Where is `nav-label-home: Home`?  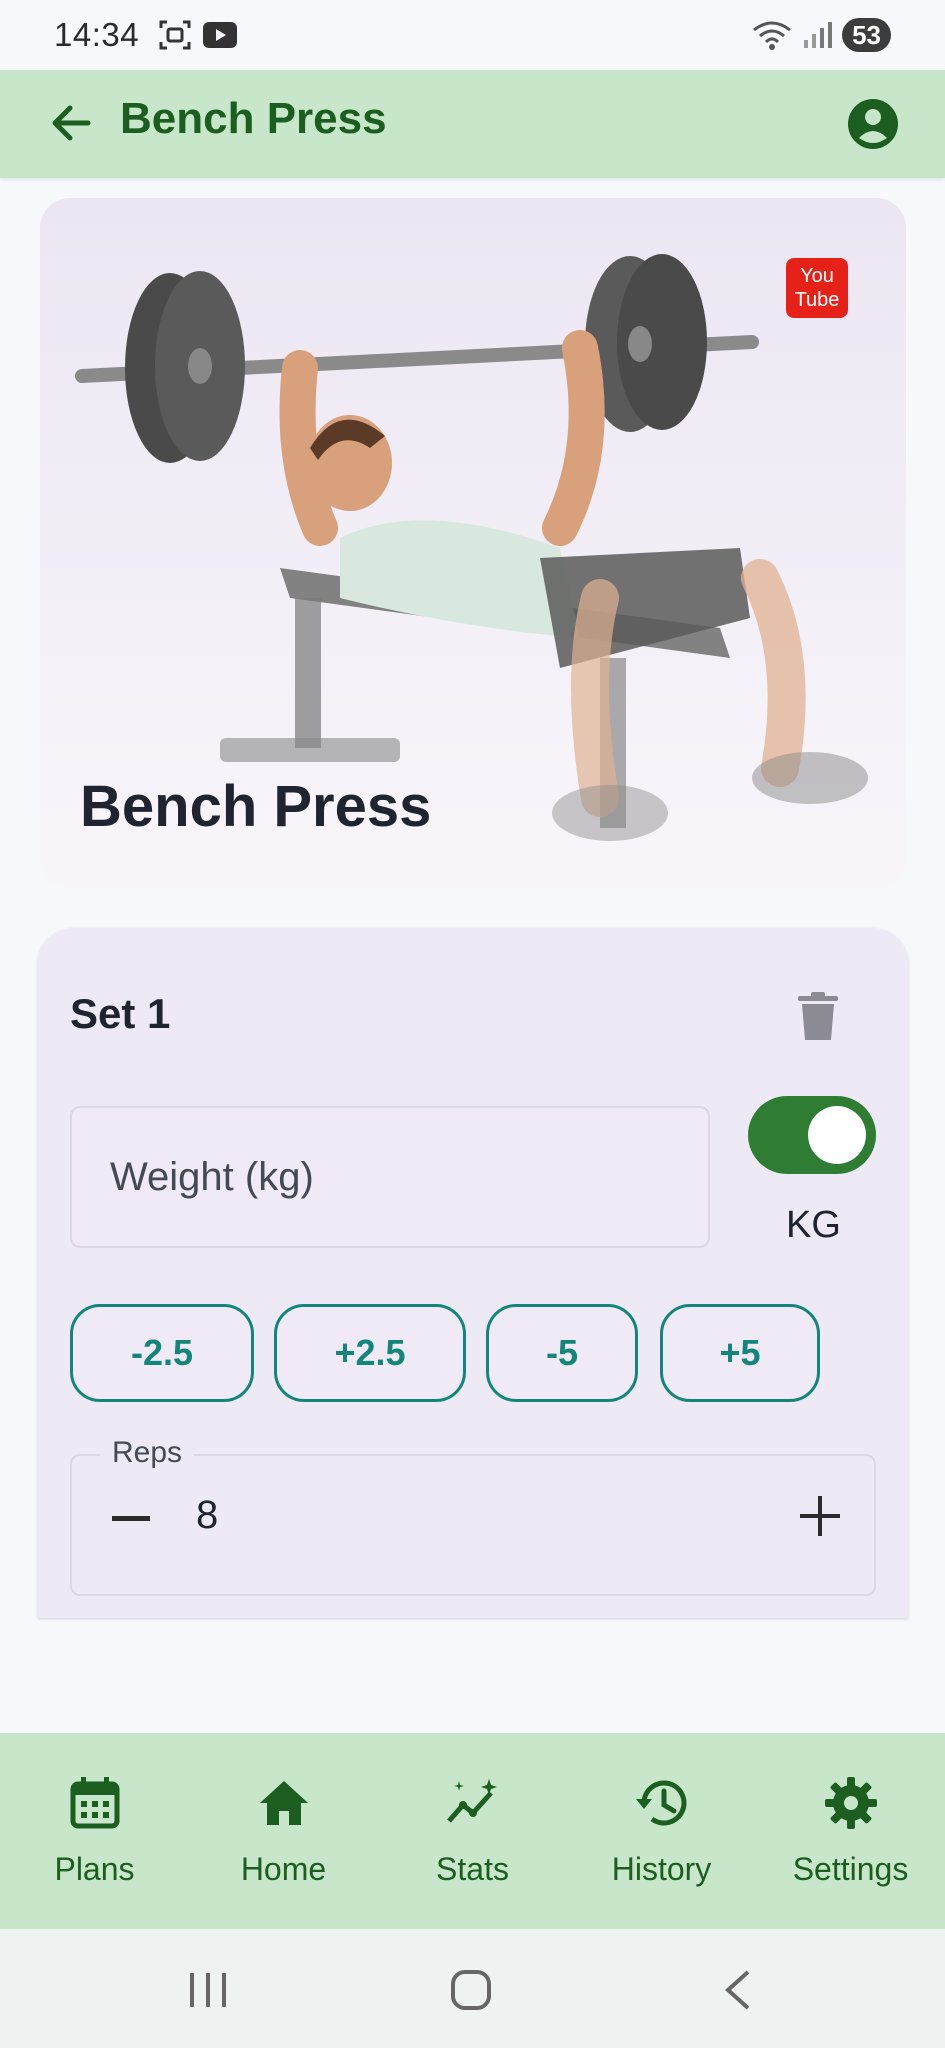
nav-label-home: Home is located at coordinates (283, 1869).